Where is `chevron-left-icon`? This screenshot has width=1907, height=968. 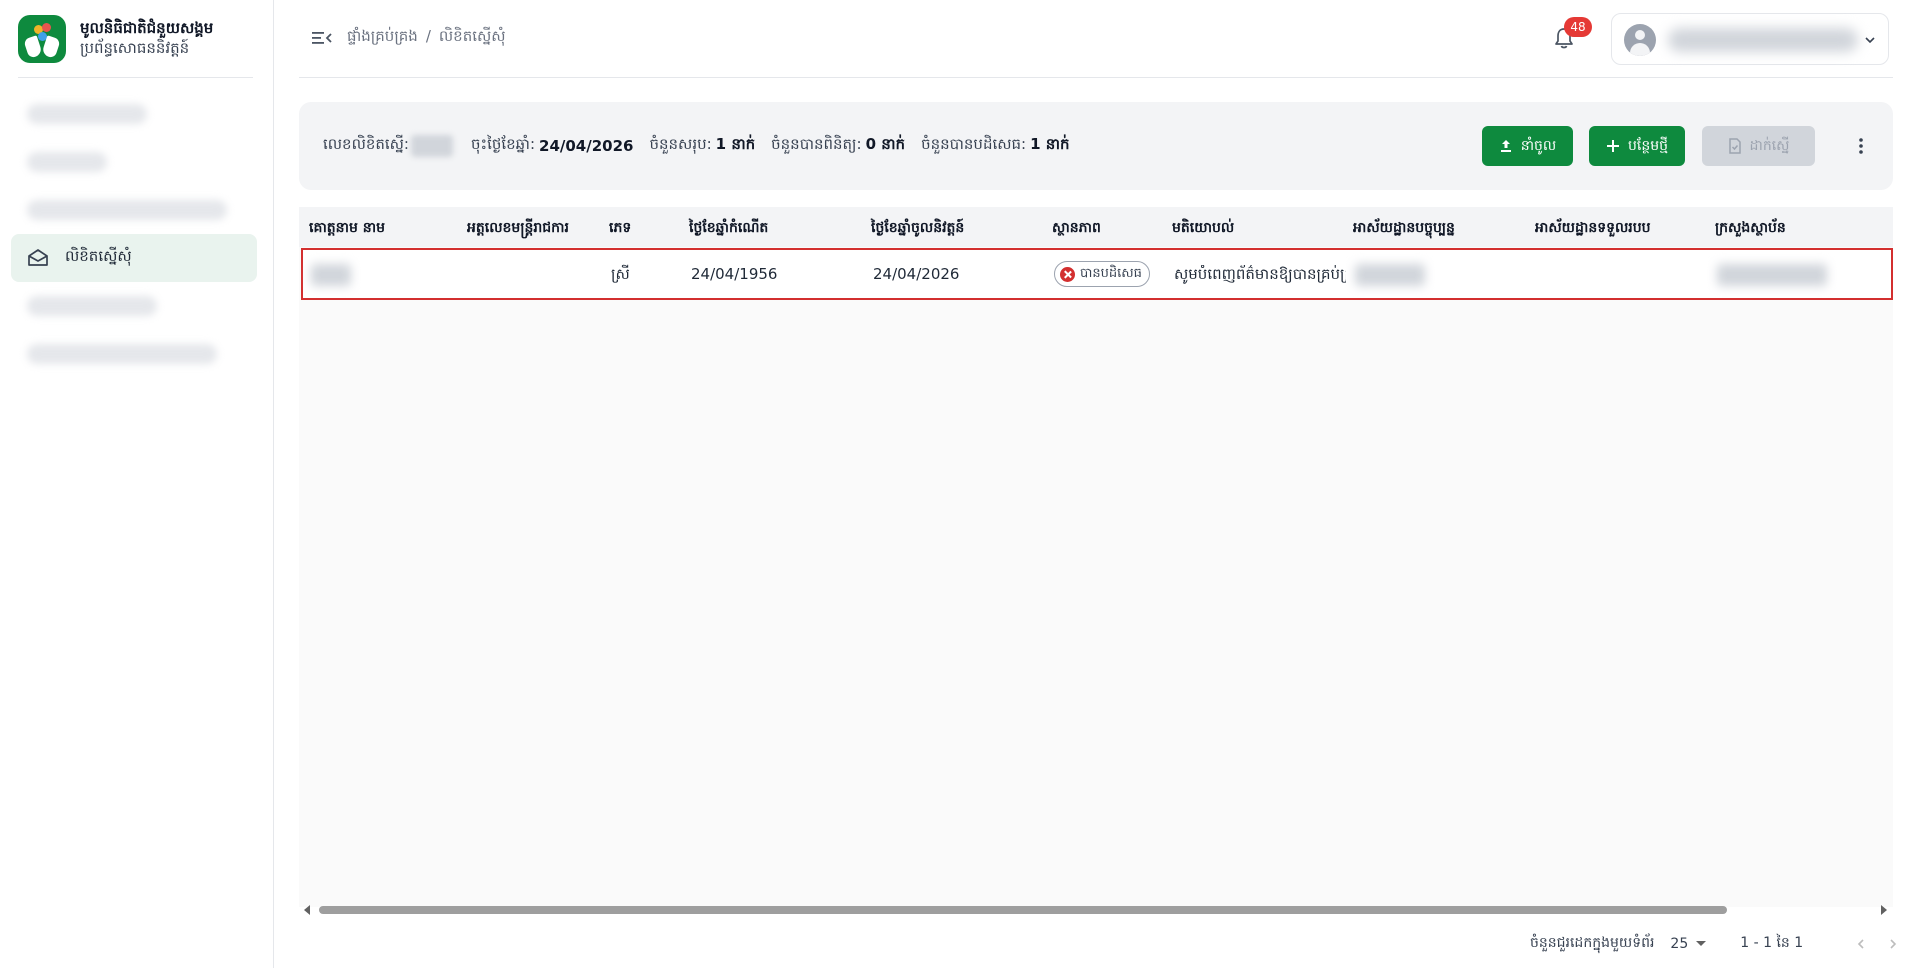
chevron-left-icon is located at coordinates (1861, 943).